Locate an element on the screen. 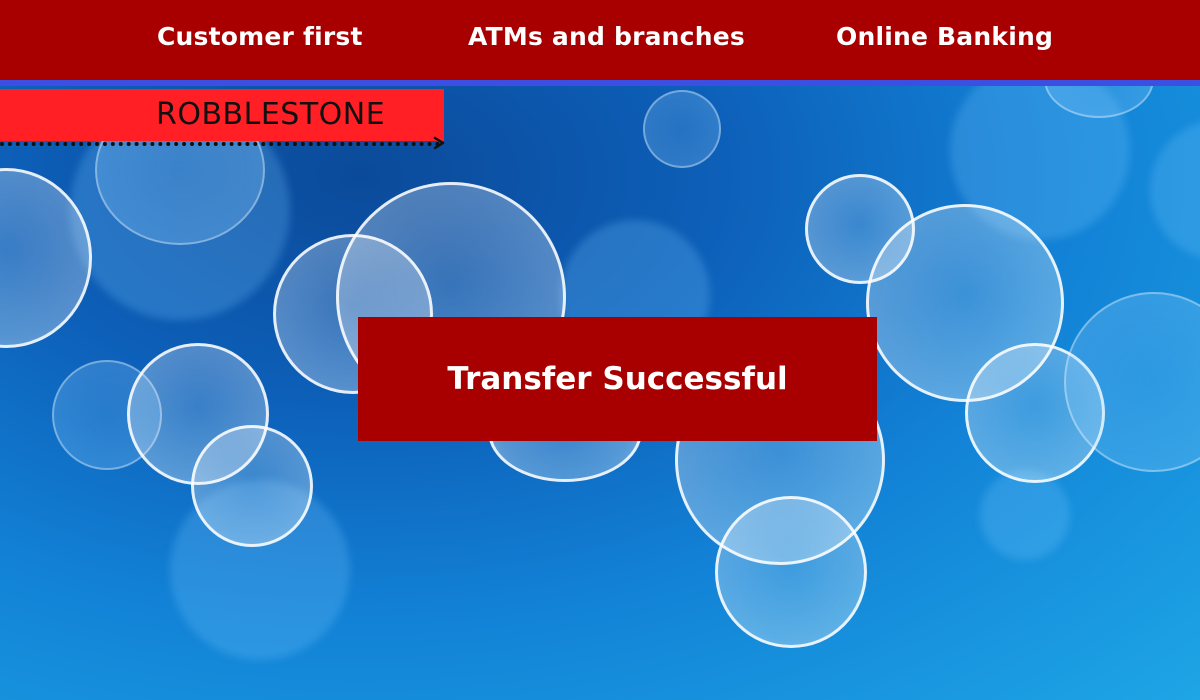 This screenshot has height=700, width=1200. brand-band: ROBBLESTONE is located at coordinates (222, 115).